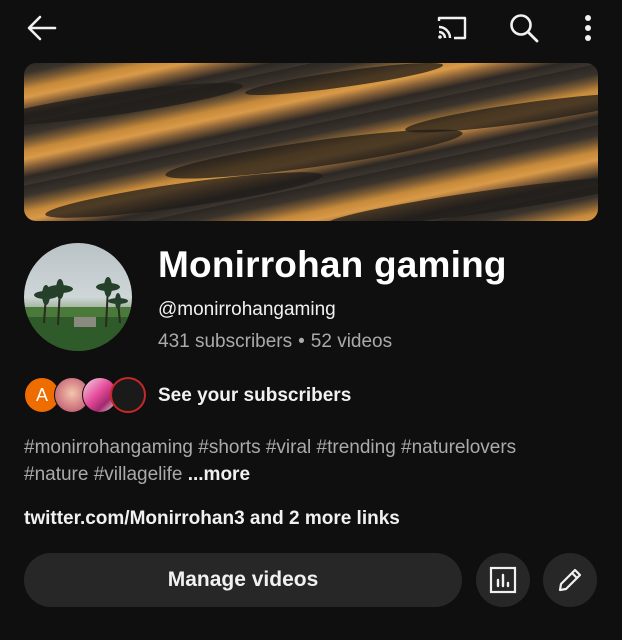 The width and height of the screenshot is (622, 640). Describe the element at coordinates (41, 394) in the screenshot. I see `avatar-letter: A` at that location.